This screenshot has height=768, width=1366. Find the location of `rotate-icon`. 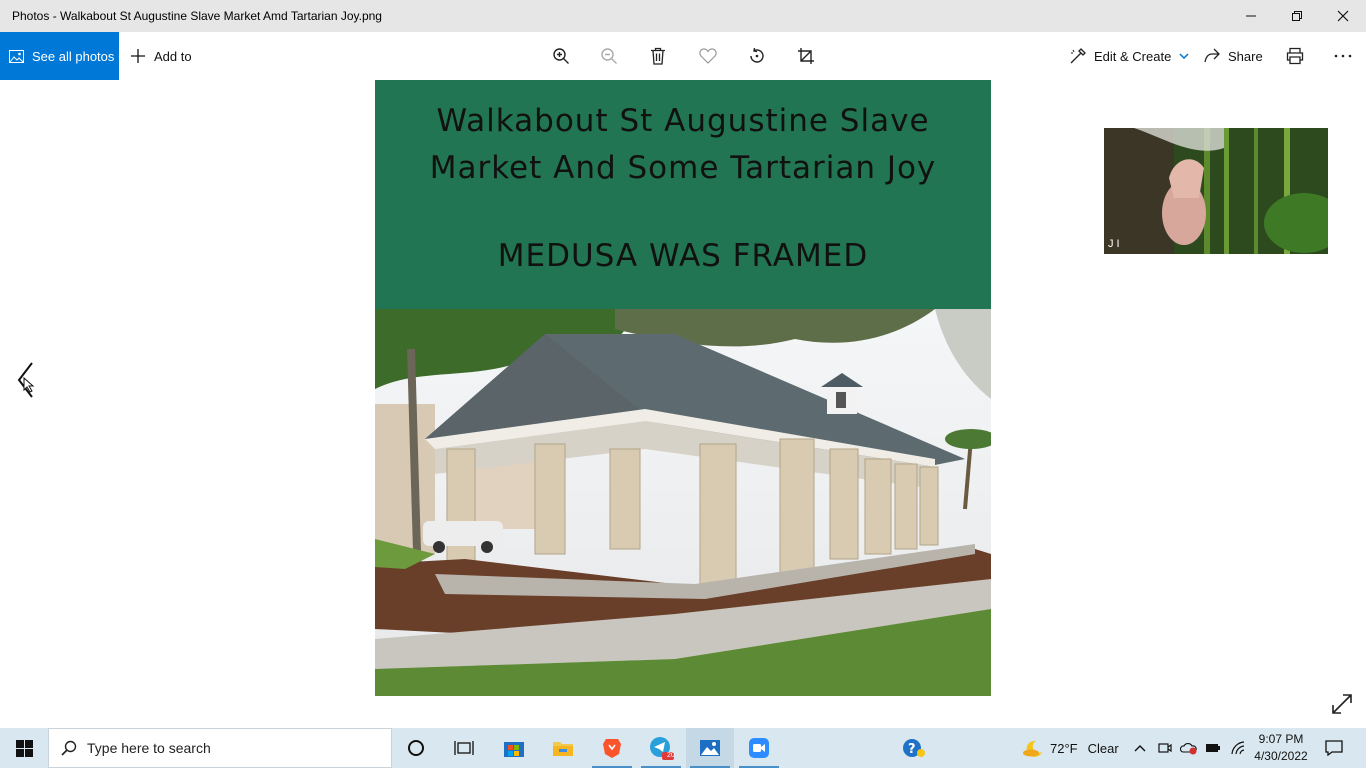

rotate-icon is located at coordinates (757, 55).